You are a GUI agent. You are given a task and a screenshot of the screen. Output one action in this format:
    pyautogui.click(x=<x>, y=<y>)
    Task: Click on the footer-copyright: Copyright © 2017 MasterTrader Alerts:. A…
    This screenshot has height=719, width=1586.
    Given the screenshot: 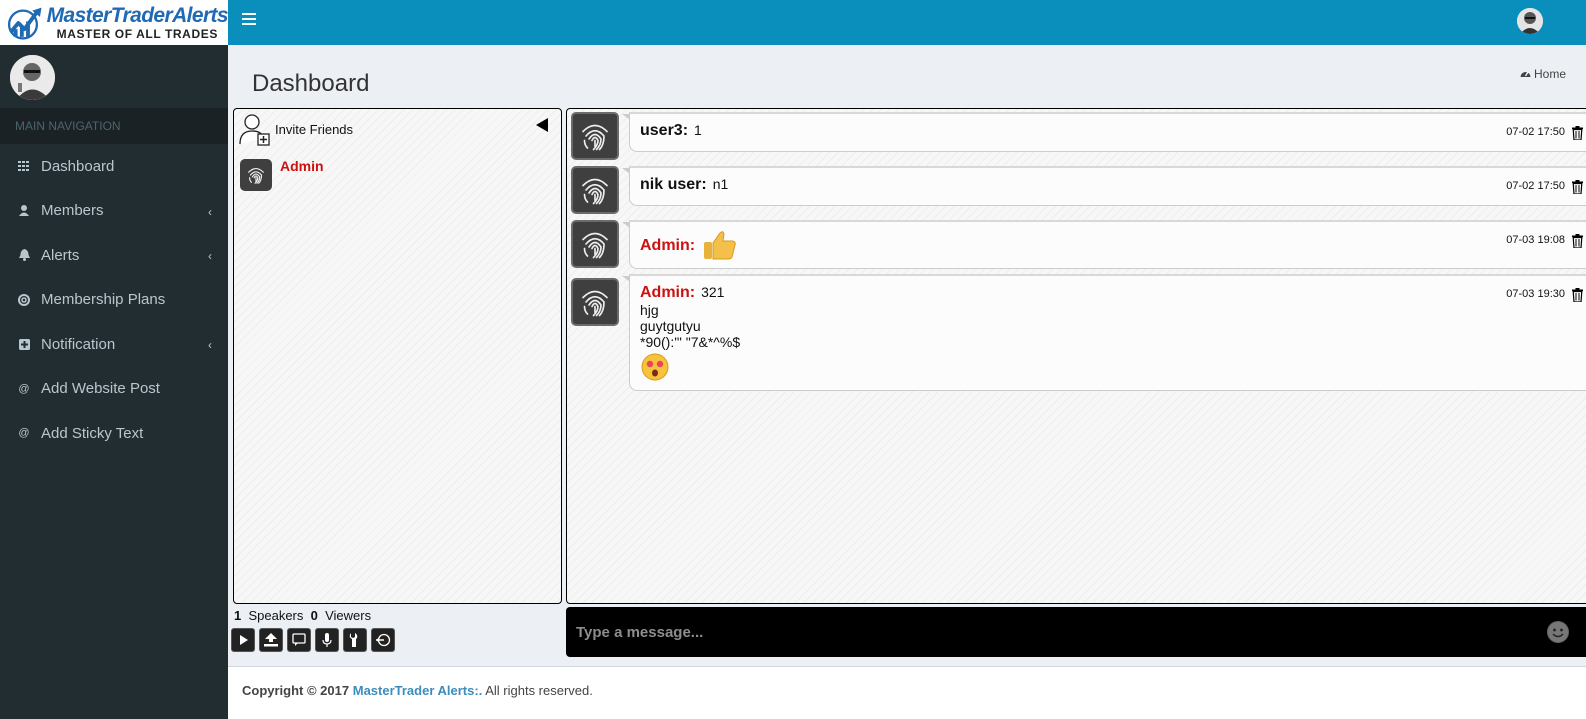 What is the action you would take?
    pyautogui.click(x=417, y=690)
    